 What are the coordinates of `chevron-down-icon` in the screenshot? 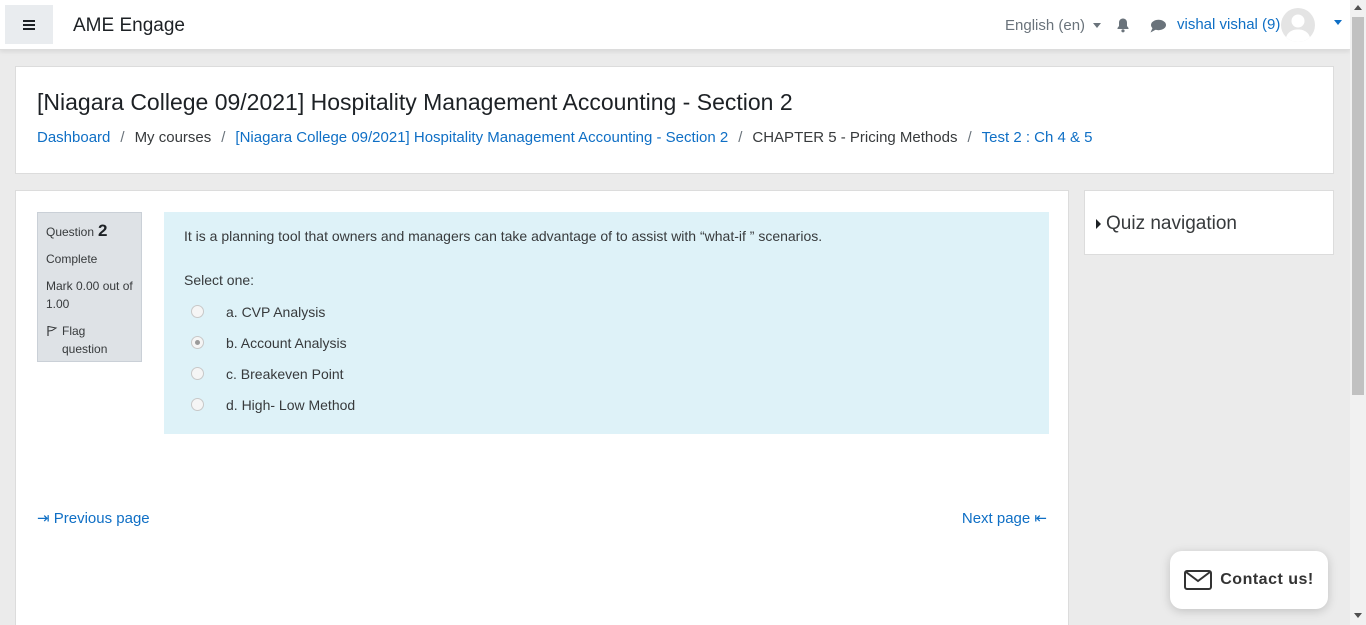 It's located at (1097, 25).